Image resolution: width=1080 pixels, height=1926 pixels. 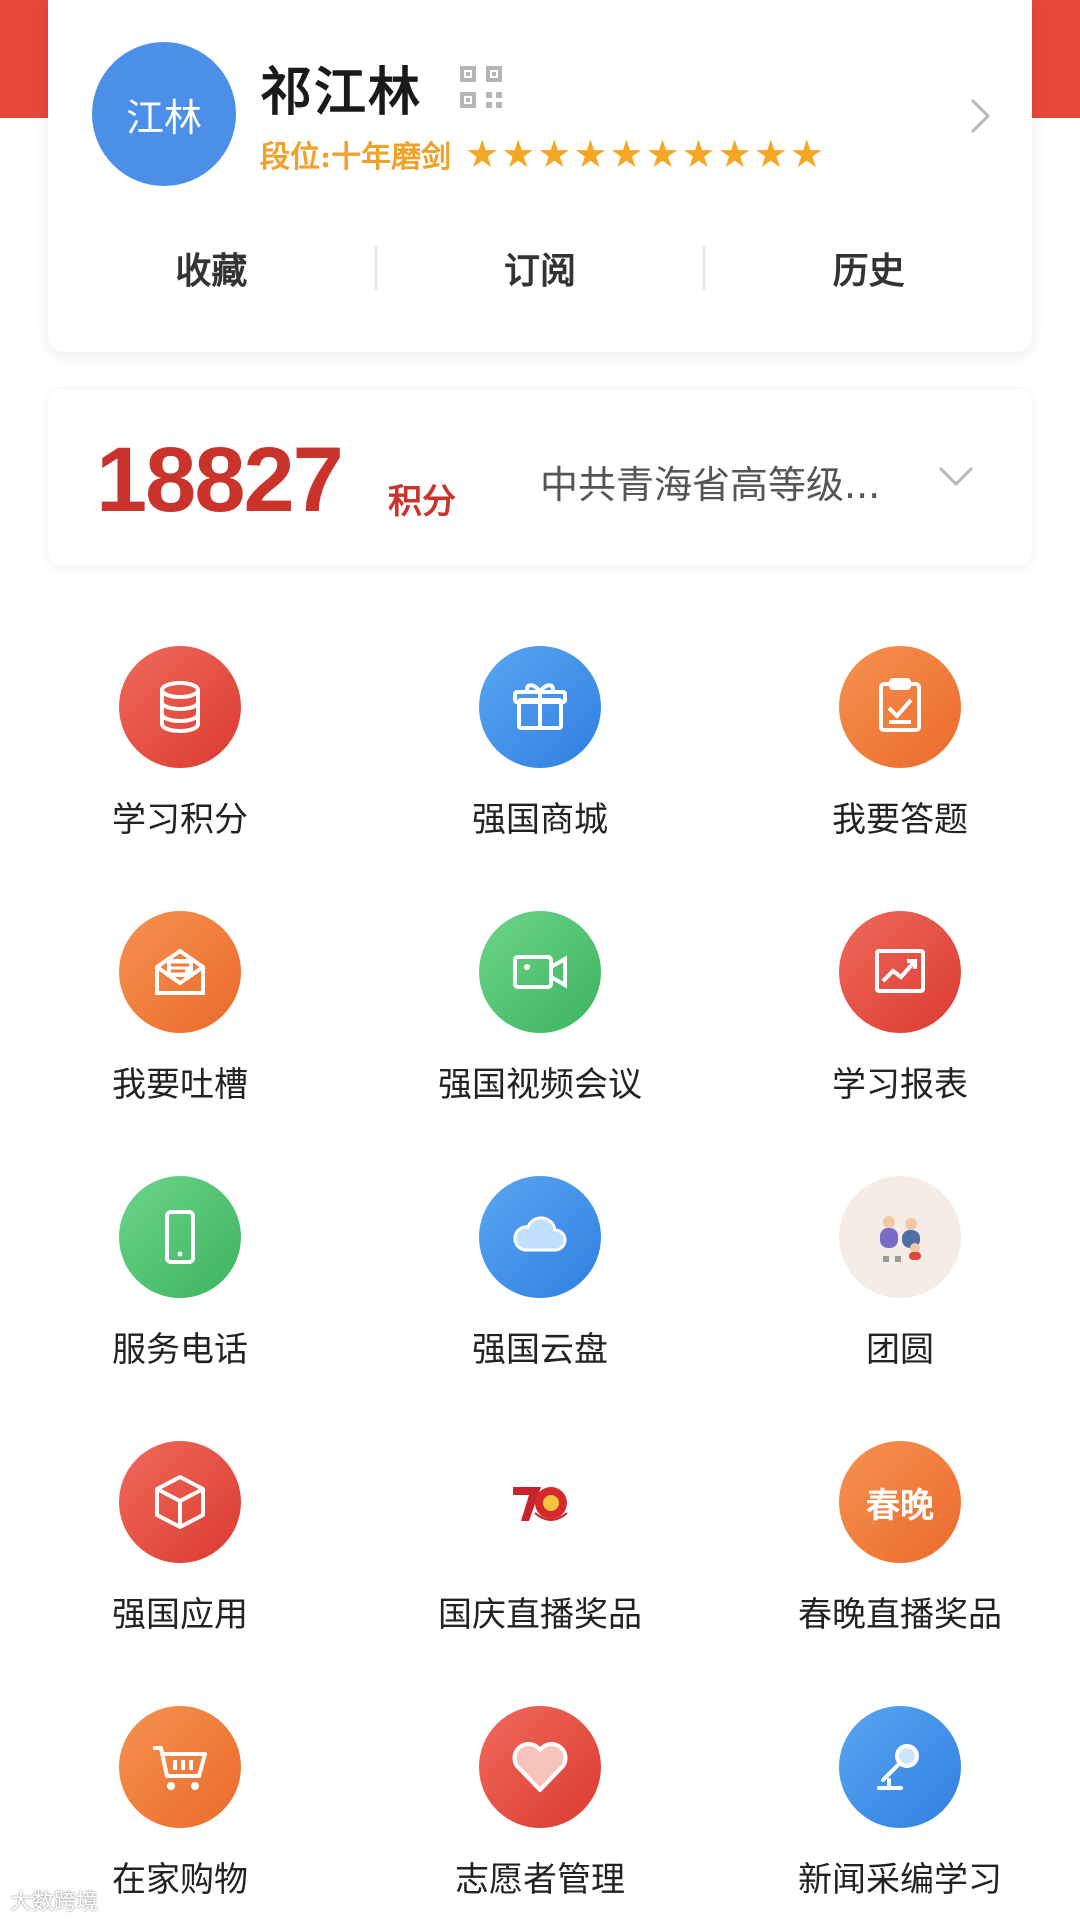 What do you see at coordinates (540, 1880) in the screenshot?
I see `grid-item-label: 志愿者管理` at bounding box center [540, 1880].